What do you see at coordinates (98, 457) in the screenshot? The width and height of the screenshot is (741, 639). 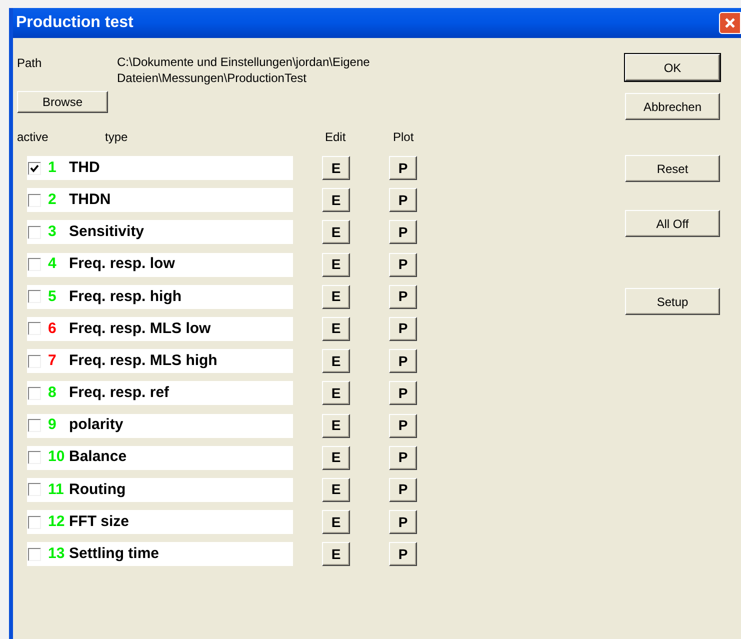 I see `test-name: Balance` at bounding box center [98, 457].